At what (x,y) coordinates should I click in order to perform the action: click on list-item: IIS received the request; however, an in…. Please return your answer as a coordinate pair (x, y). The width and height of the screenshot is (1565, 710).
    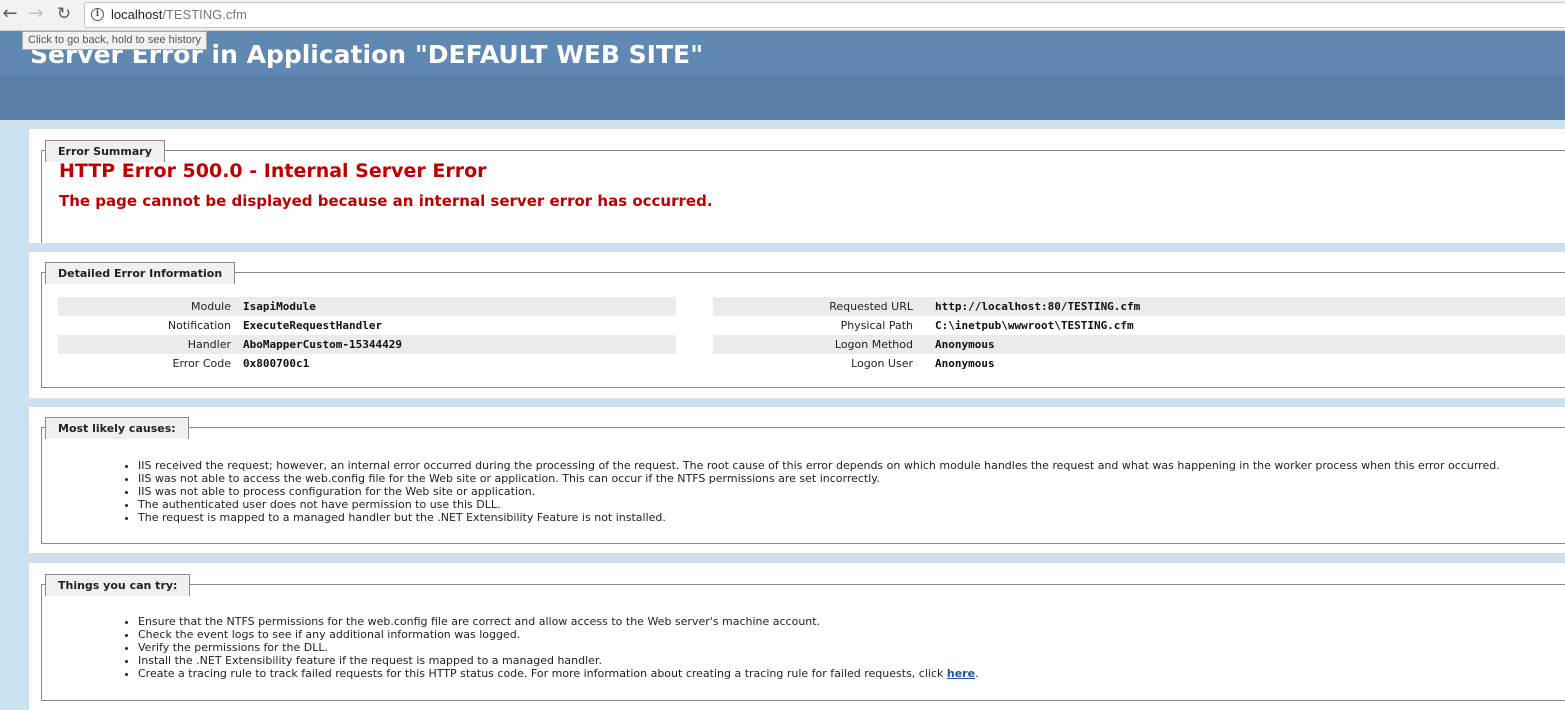
    Looking at the image, I should click on (819, 465).